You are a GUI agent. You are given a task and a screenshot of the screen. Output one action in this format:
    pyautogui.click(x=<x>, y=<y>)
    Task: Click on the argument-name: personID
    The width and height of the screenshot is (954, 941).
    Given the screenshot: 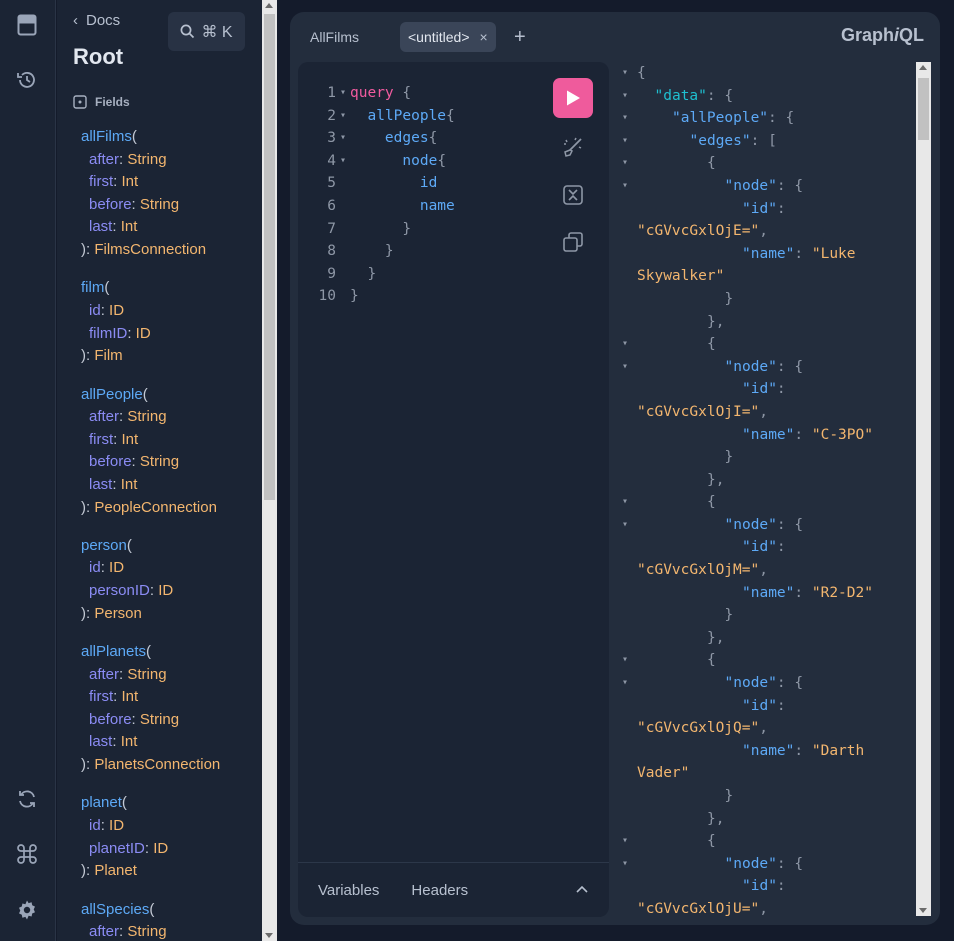 What is the action you would take?
    pyautogui.click(x=119, y=590)
    